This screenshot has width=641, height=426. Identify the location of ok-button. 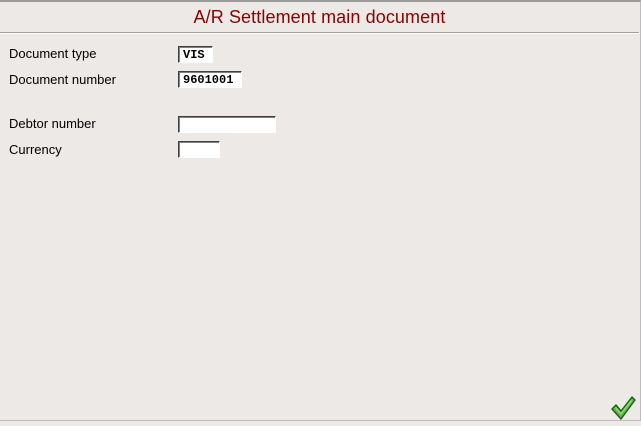
(623, 408).